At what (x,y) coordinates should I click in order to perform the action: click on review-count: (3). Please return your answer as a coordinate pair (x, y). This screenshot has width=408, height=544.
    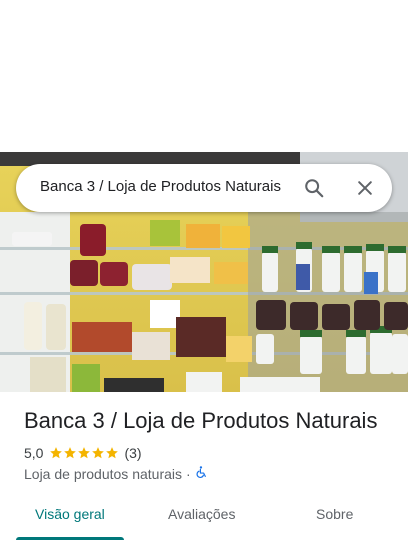
    Looking at the image, I should click on (132, 453).